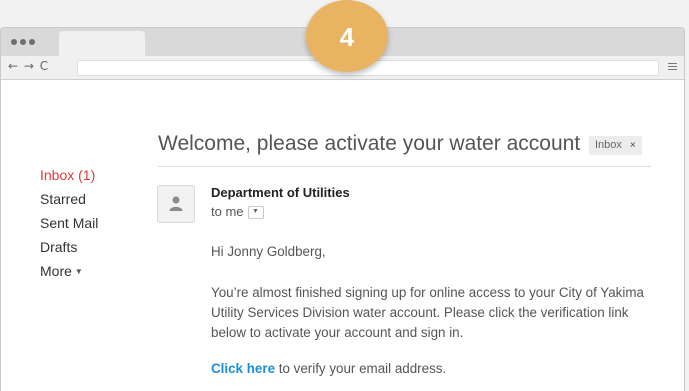 This screenshot has height=391, width=689. What do you see at coordinates (404, 166) in the screenshot?
I see `subject-divider` at bounding box center [404, 166].